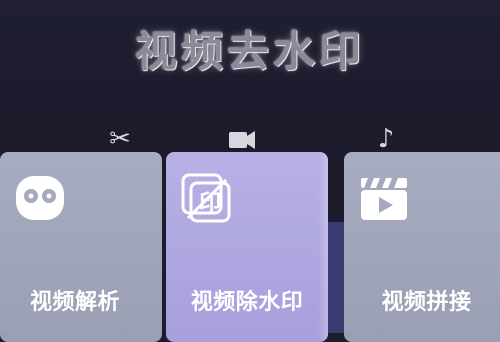  What do you see at coordinates (206, 198) in the screenshot?
I see `remove-watermark-icon: 印` at bounding box center [206, 198].